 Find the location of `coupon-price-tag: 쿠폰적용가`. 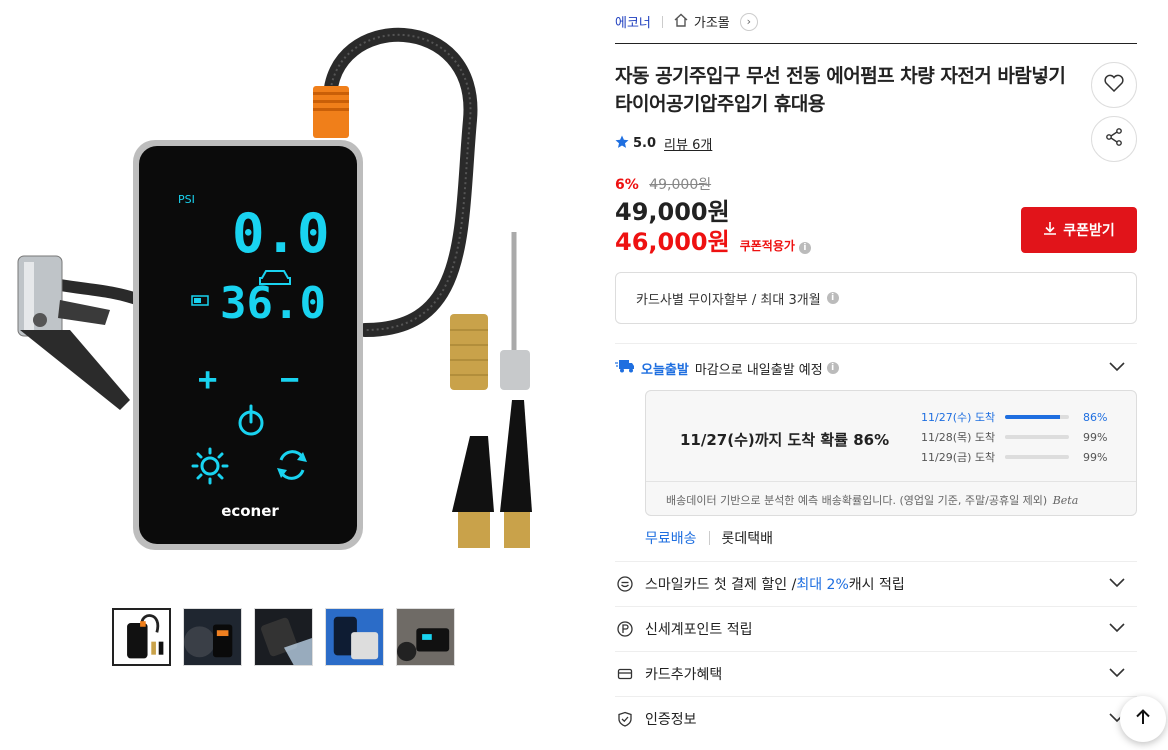

coupon-price-tag: 쿠폰적용가 is located at coordinates (767, 246).